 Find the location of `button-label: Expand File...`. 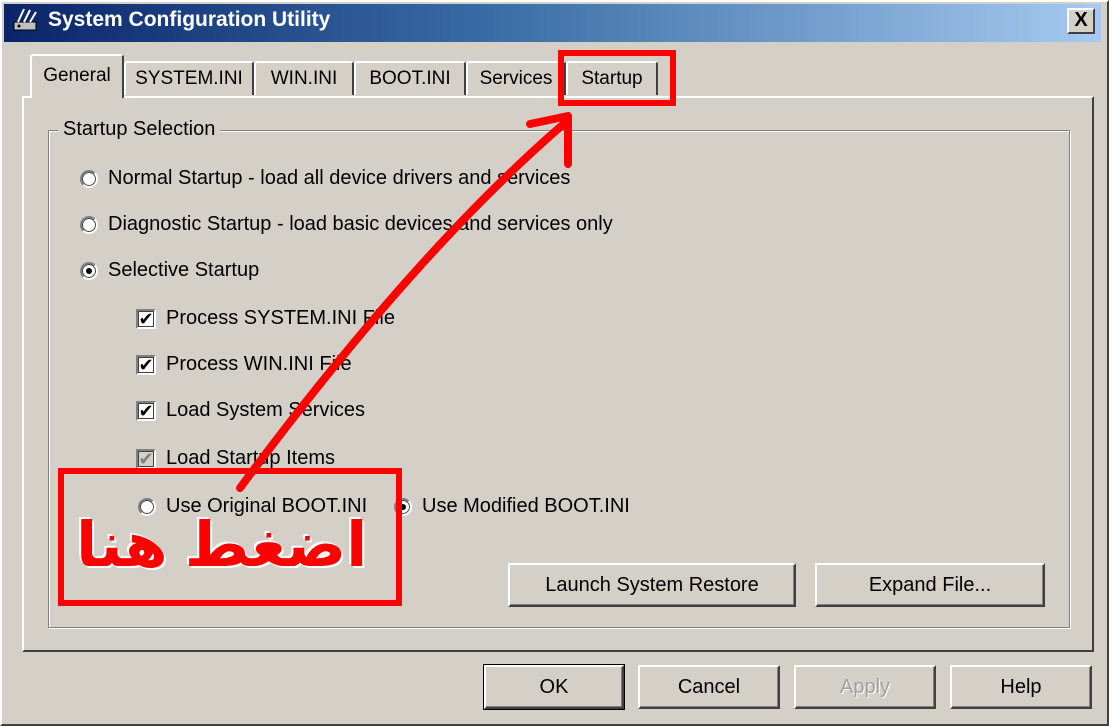

button-label: Expand File... is located at coordinates (930, 585).